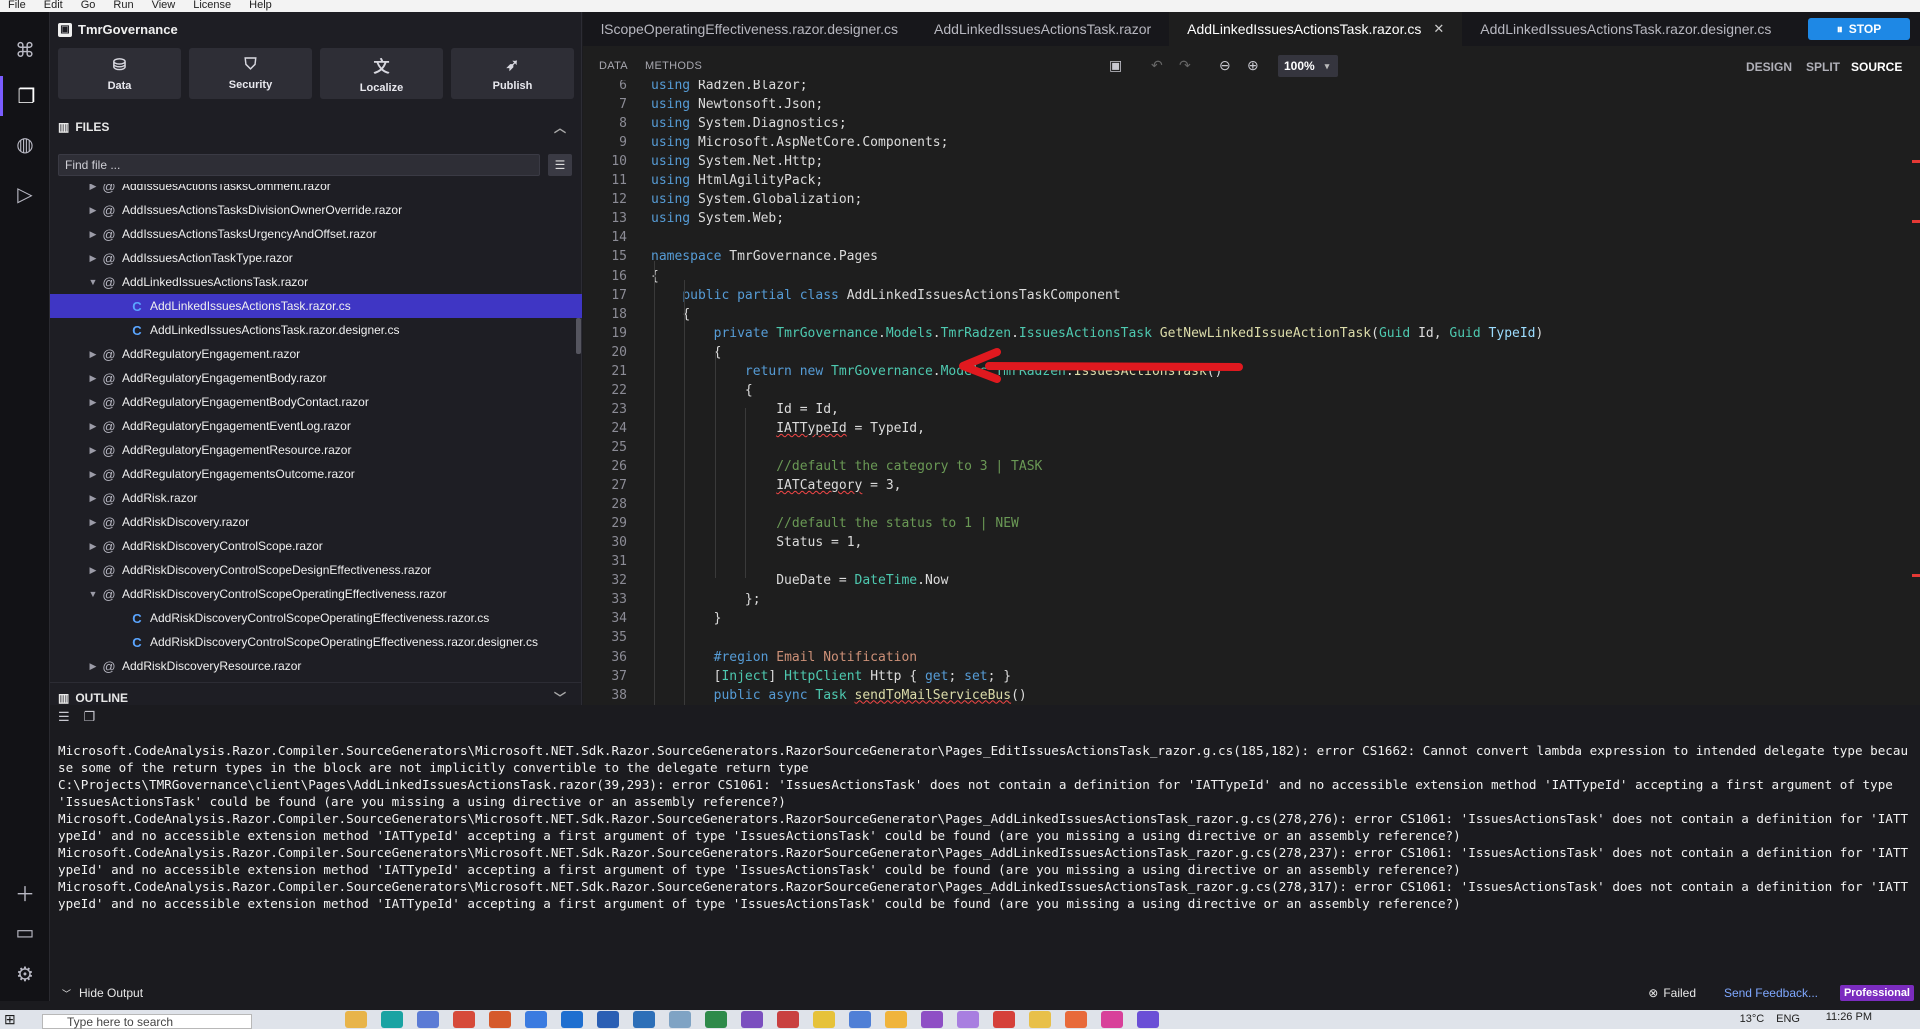 This screenshot has height=1029, width=1920. Describe the element at coordinates (608, 1019) in the screenshot. I see `word-icon` at that location.